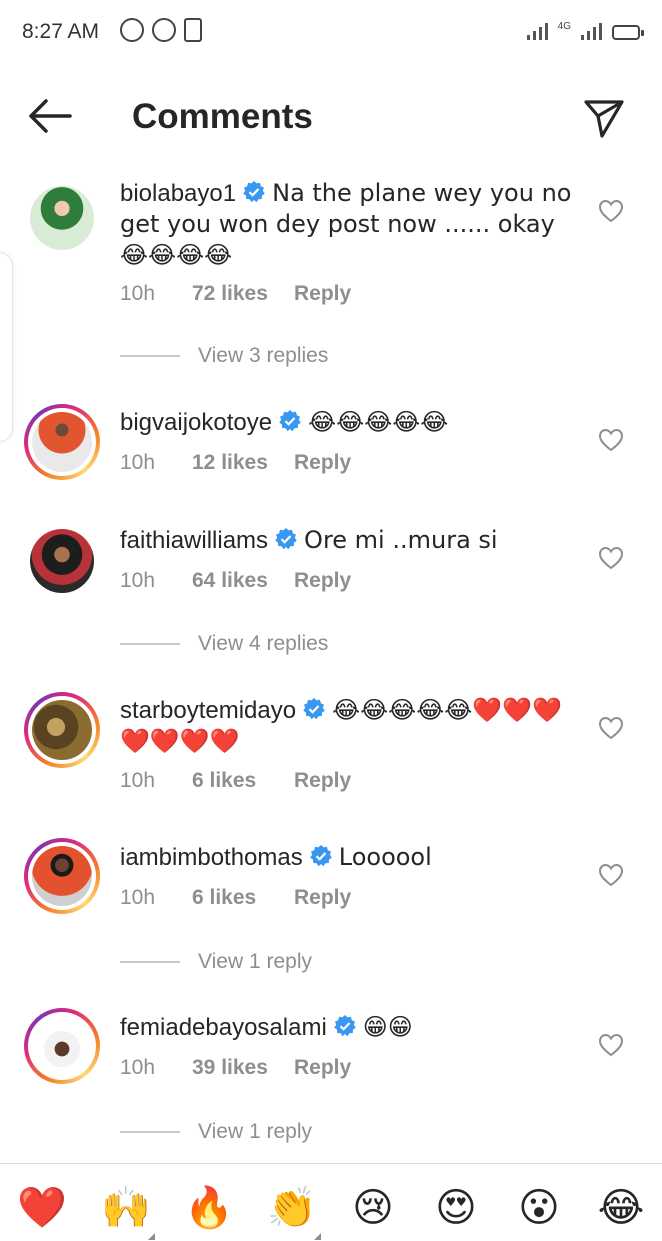 The image size is (662, 1241). What do you see at coordinates (294, 1212) in the screenshot?
I see `clapping-hands-reaction-icon: 👏` at bounding box center [294, 1212].